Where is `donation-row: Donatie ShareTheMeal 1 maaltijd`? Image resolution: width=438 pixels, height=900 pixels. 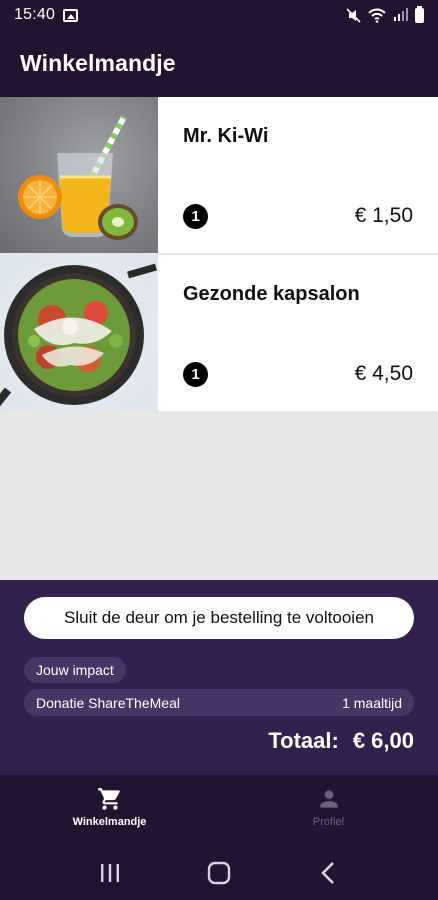
donation-row: Donatie ShareTheMeal 1 maaltijd is located at coordinates (219, 702).